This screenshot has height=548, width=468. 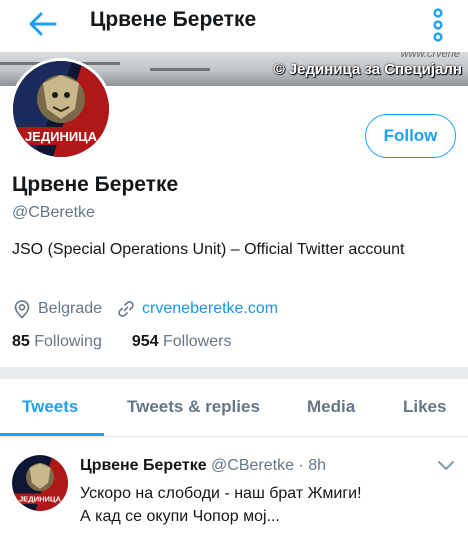 I want to click on following-label: Following, so click(x=68, y=341).